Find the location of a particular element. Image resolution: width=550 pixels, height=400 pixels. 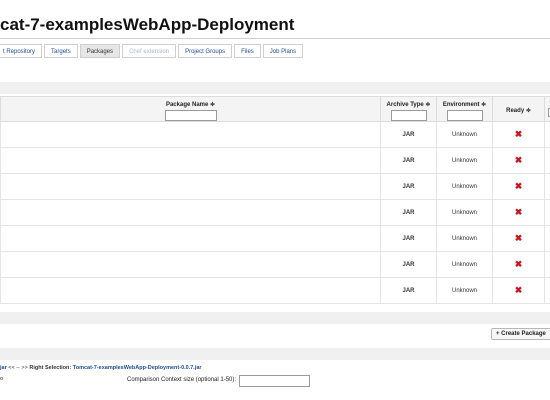

tab-project-groups: Project Groups is located at coordinates (205, 51).